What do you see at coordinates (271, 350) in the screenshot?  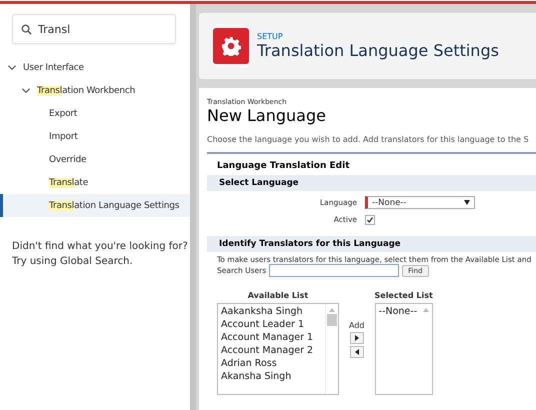 I see `list-option: Account Manager 2` at bounding box center [271, 350].